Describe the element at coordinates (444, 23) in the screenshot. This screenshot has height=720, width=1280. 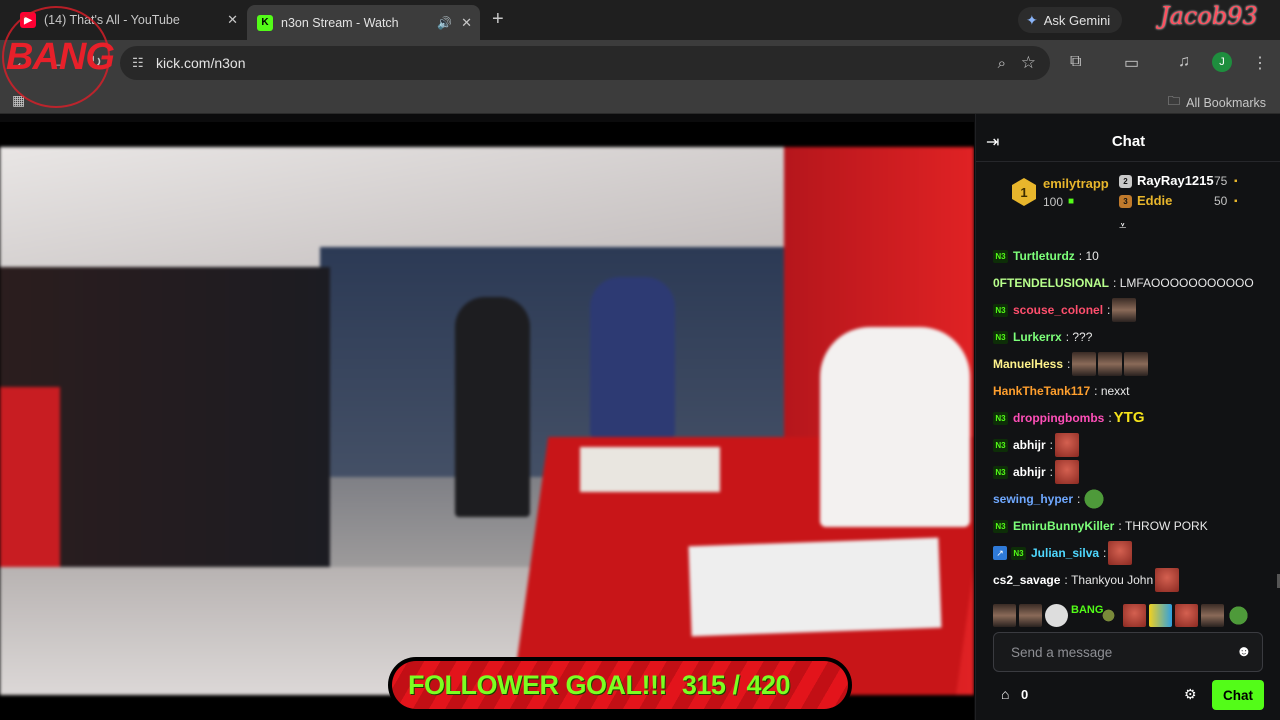
I see `speaker-icon: 🔊` at that location.